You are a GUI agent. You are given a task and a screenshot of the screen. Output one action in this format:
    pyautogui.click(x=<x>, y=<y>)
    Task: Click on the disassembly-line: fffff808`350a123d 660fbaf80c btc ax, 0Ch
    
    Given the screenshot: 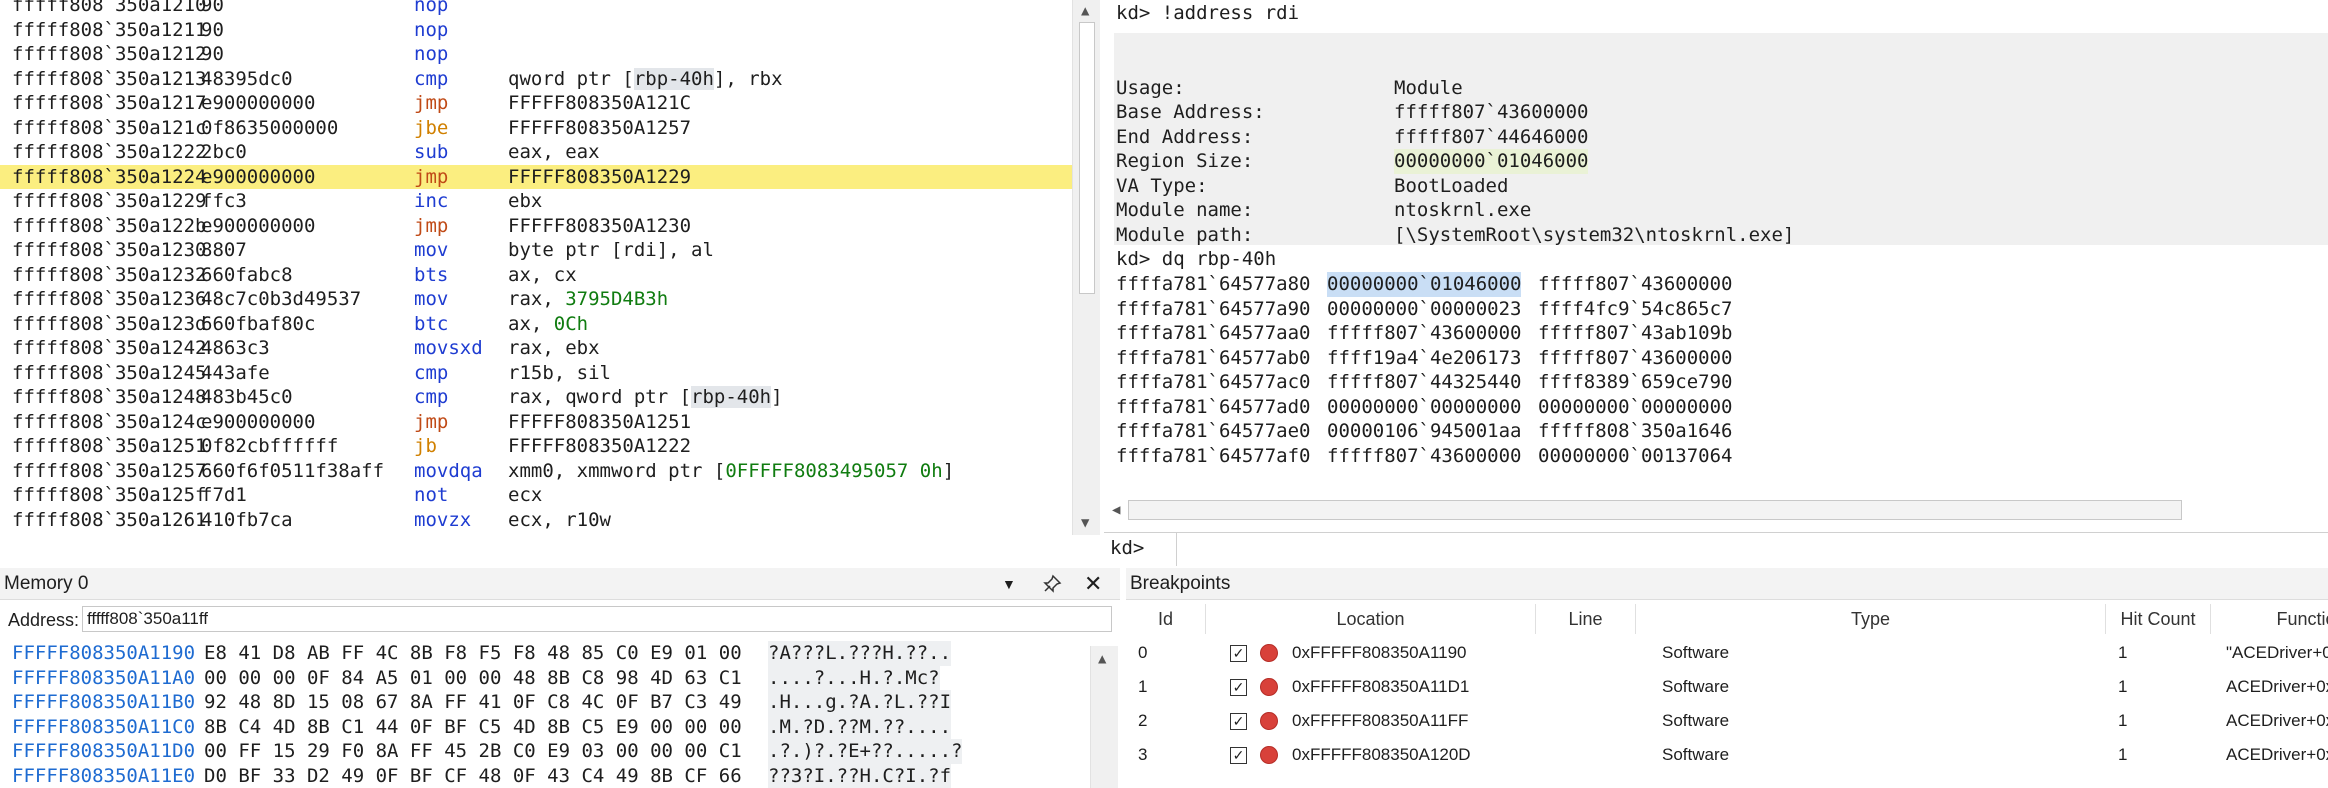 What is the action you would take?
    pyautogui.click(x=536, y=324)
    